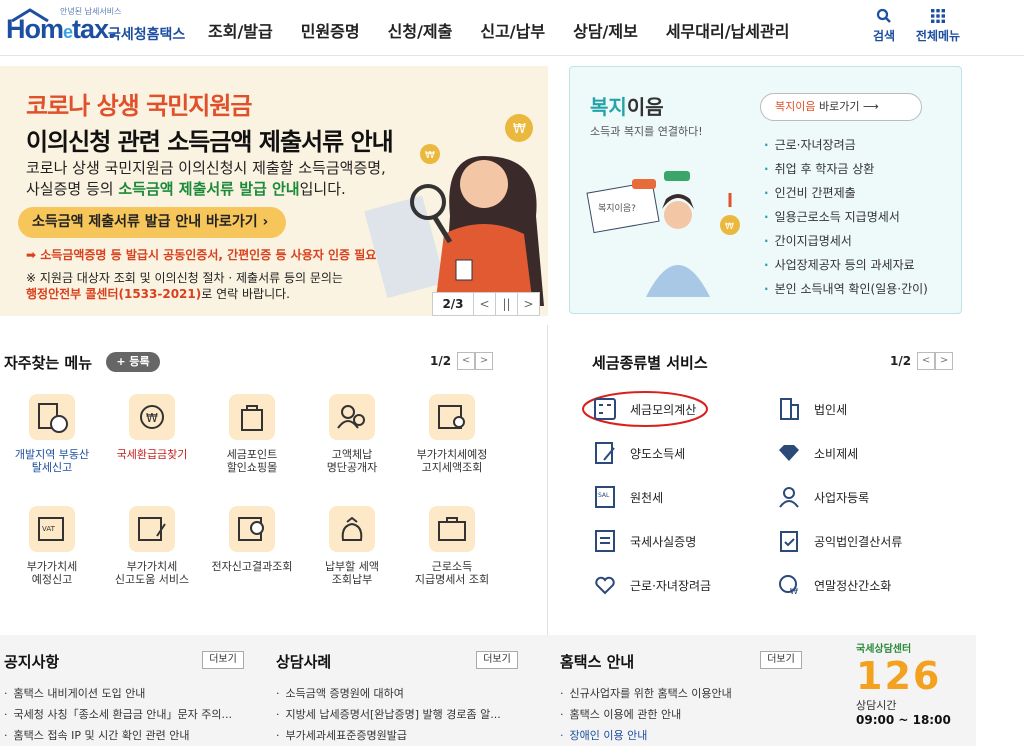 This screenshot has height=746, width=1024. Describe the element at coordinates (118, 735) in the screenshot. I see `notice-item: 홈택스 접속 IP 및 시간 확인 관련 안내` at that location.